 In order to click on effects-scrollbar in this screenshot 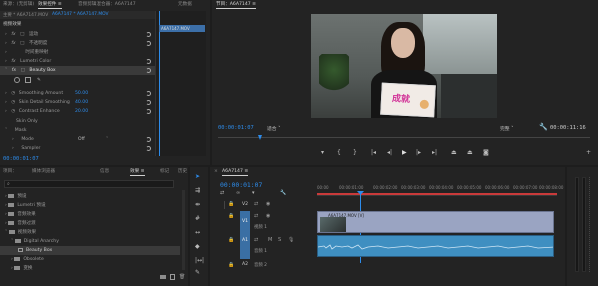, I will do `click(183, 230)`.